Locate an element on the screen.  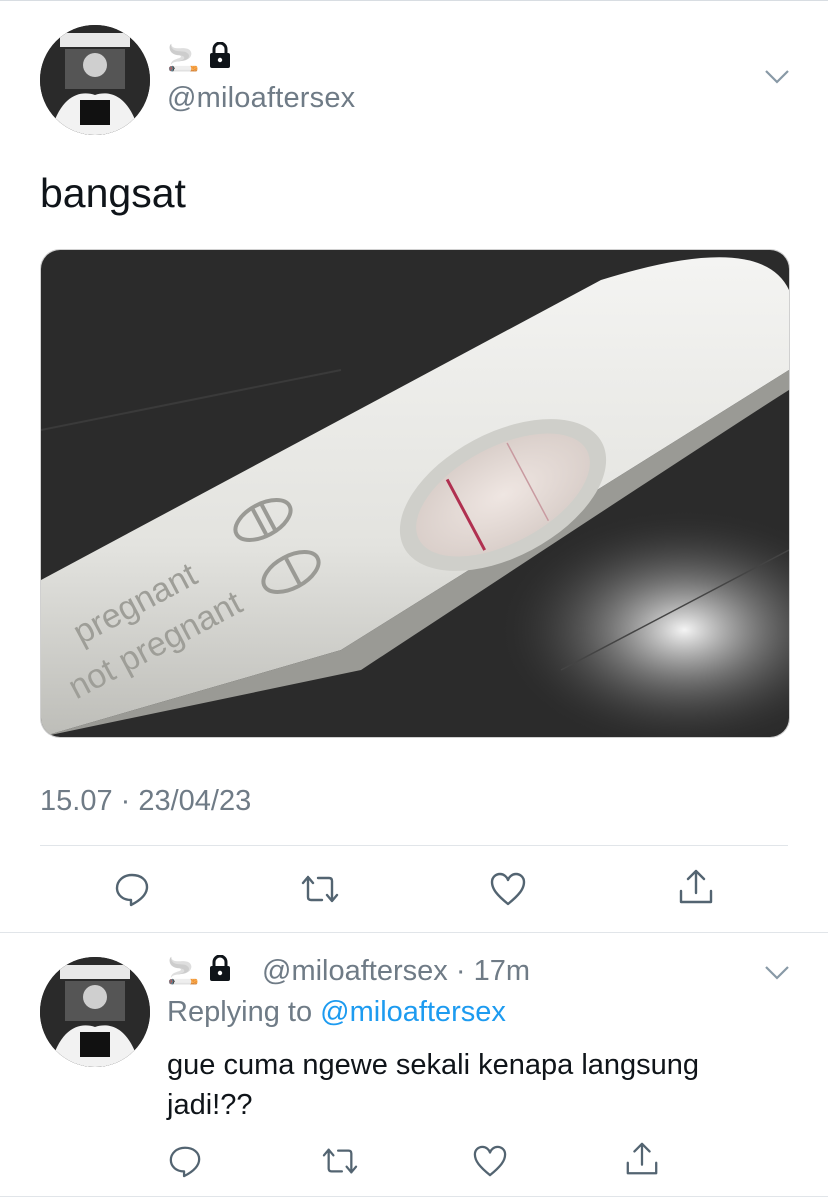
reply-avatar is located at coordinates (95, 1012).